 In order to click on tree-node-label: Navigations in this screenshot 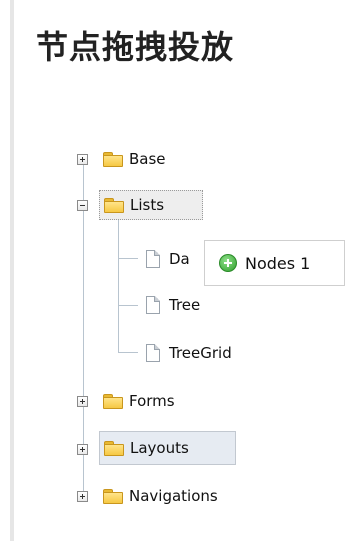, I will do `click(173, 496)`.